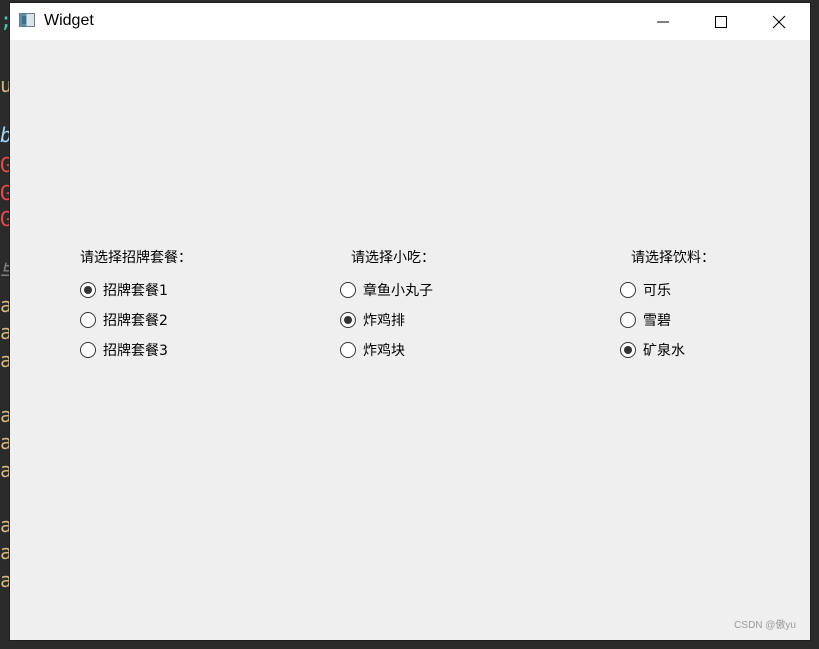 Image resolution: width=819 pixels, height=649 pixels. I want to click on radio-label: 招牌套餐3, so click(135, 351).